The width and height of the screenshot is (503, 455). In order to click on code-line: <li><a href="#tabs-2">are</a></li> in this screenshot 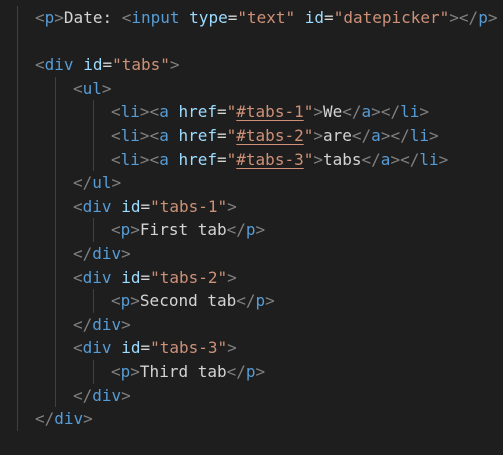, I will do `click(251, 135)`.